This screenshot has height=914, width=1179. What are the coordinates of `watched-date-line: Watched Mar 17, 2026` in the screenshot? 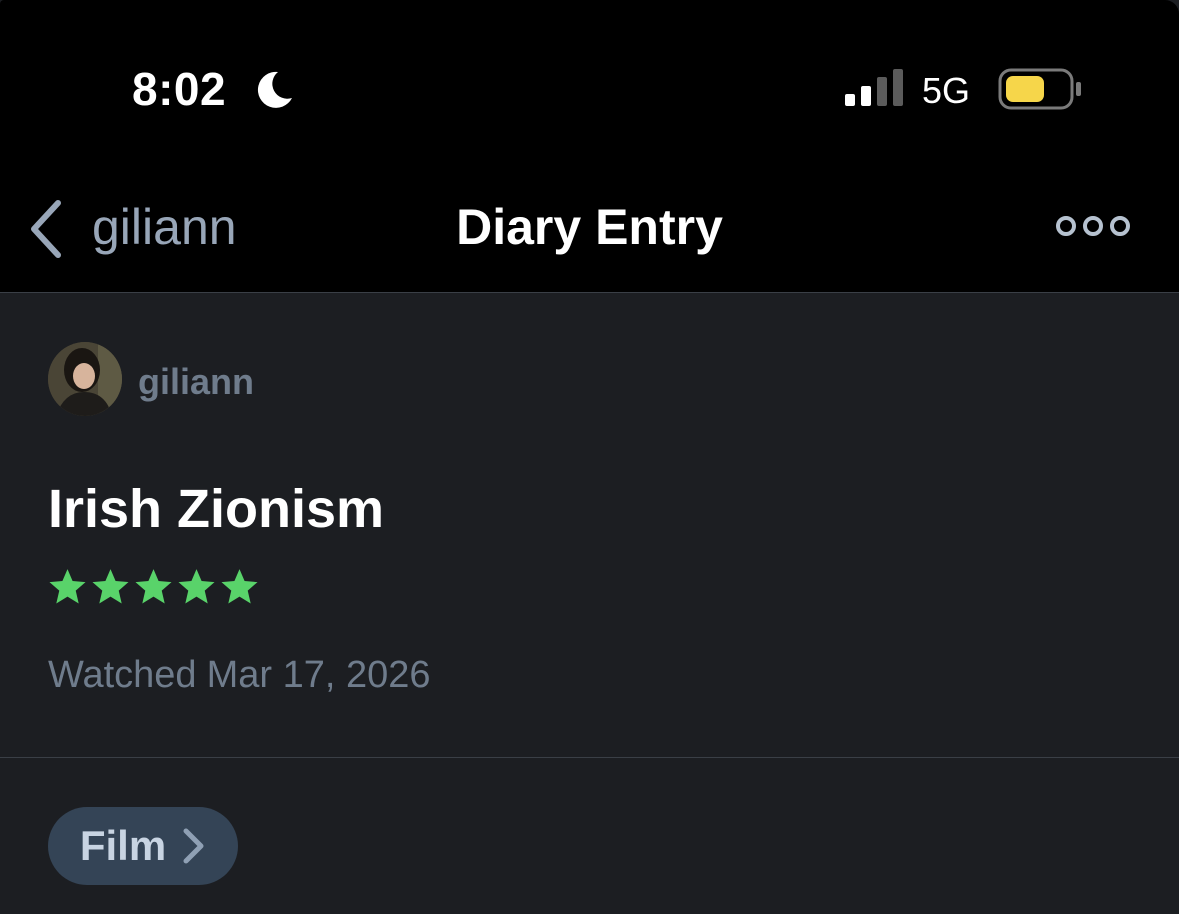 It's located at (244, 675).